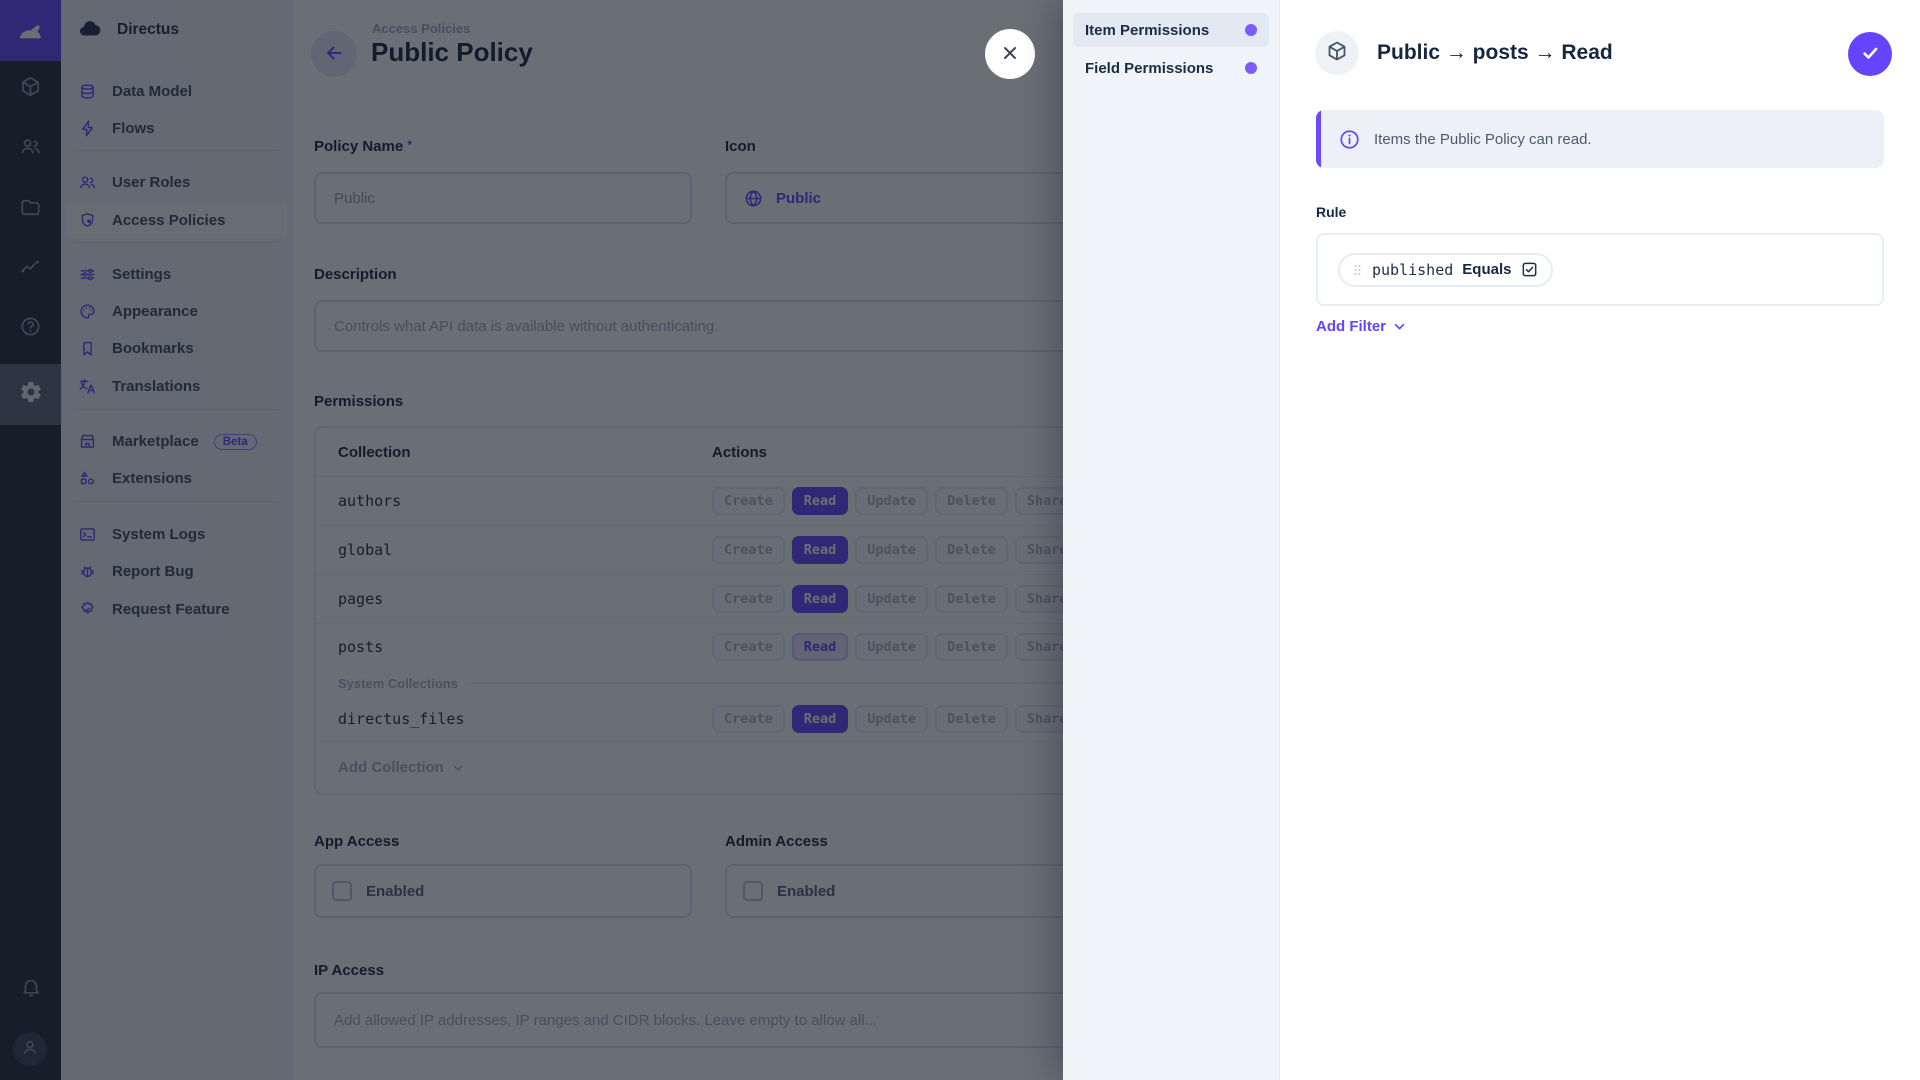 This screenshot has height=1080, width=1920. I want to click on cube-icon, so click(1337, 53).